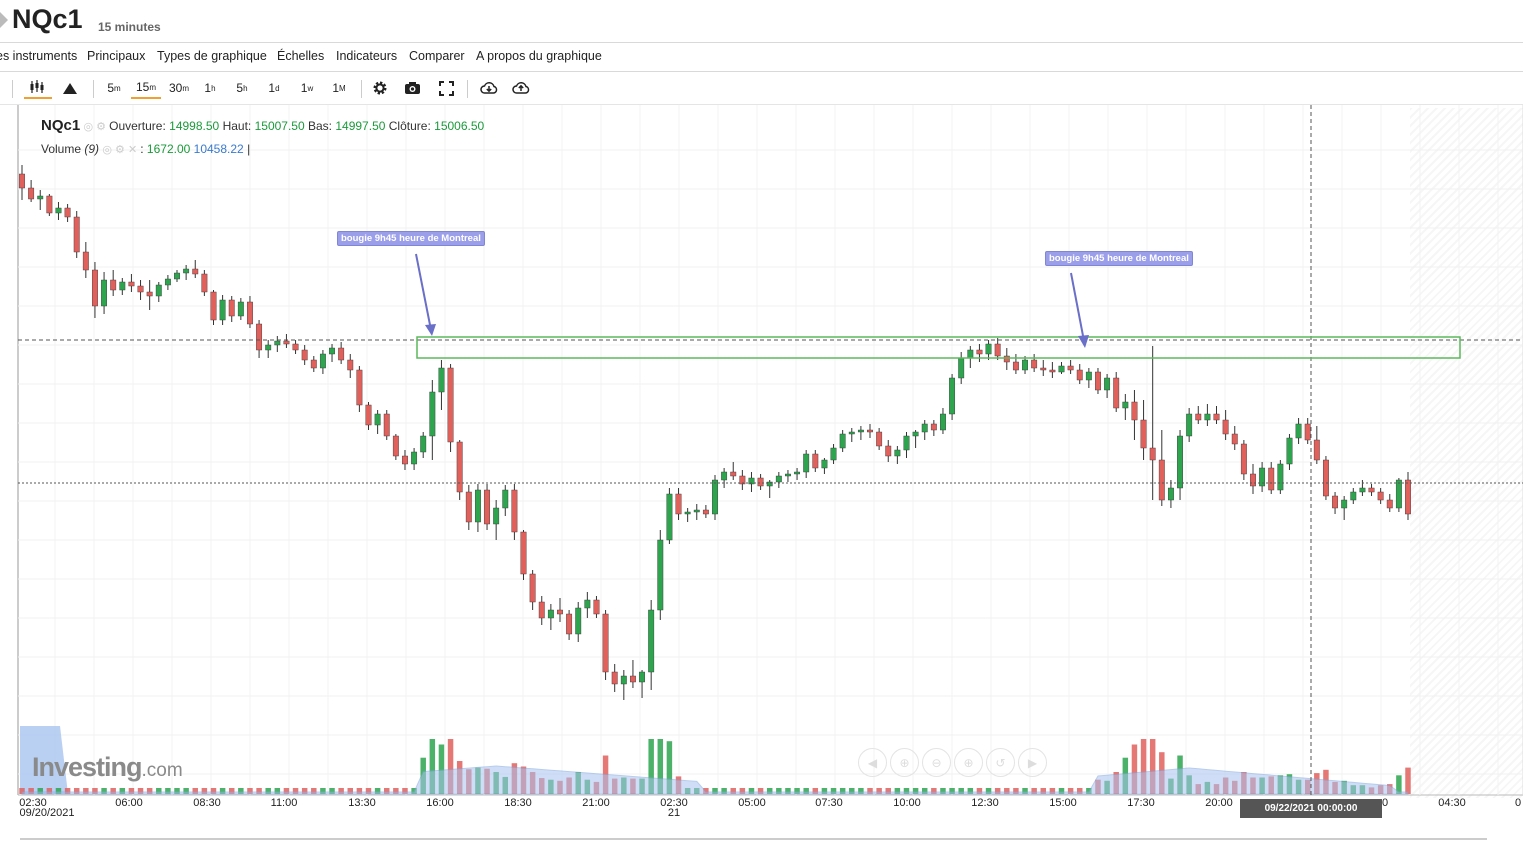  I want to click on x-tick-label: 07:30, so click(829, 803).